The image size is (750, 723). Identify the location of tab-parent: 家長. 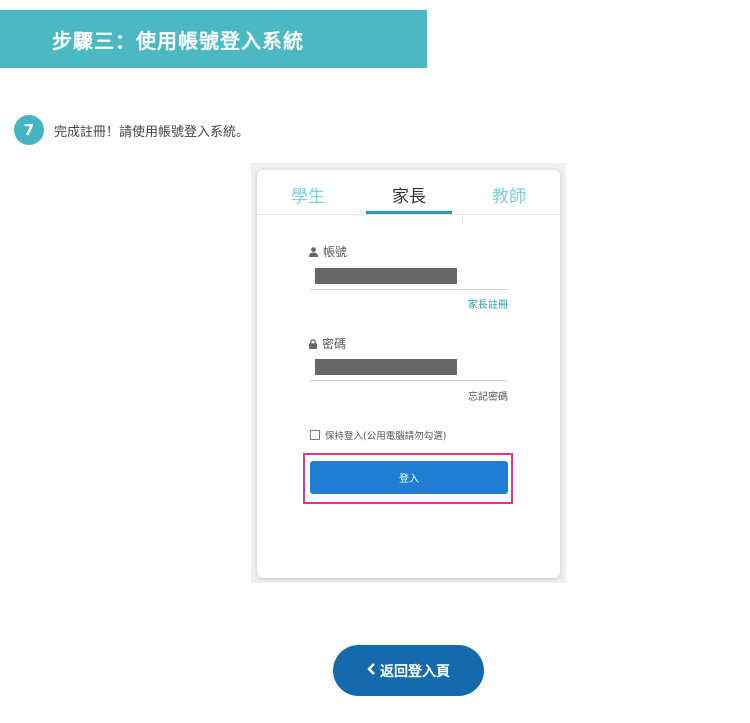
(409, 194).